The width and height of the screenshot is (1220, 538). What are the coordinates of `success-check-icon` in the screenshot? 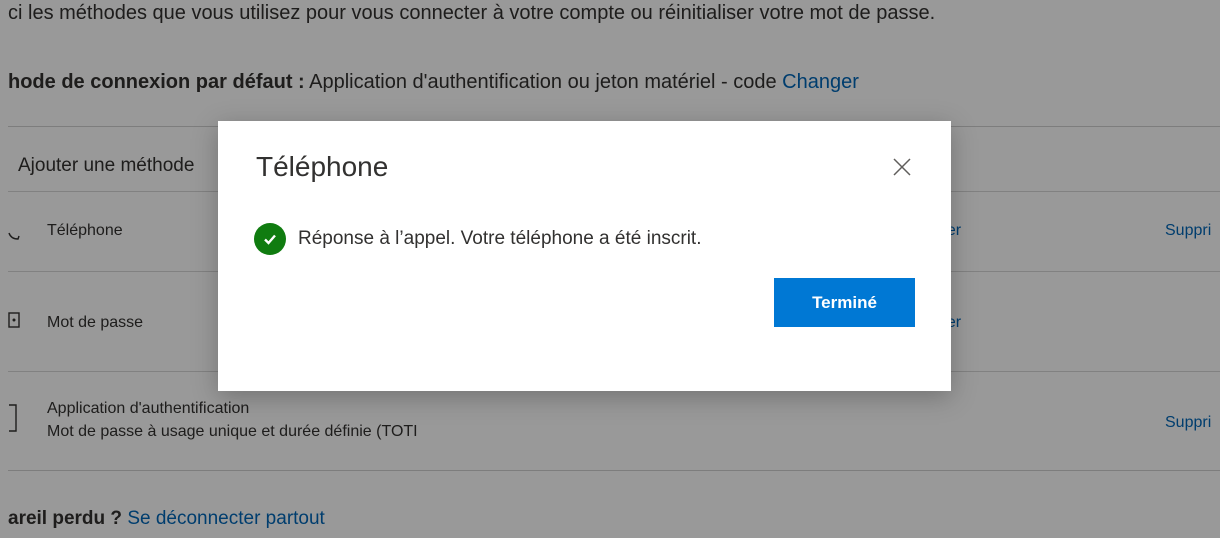 It's located at (270, 239).